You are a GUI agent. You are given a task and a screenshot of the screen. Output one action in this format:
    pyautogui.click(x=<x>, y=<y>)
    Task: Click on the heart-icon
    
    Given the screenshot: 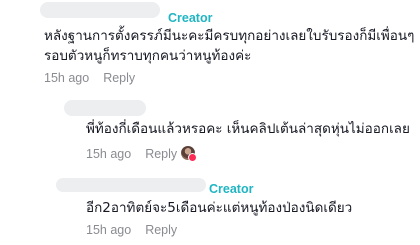 What is the action you would take?
    pyautogui.click(x=192, y=157)
    